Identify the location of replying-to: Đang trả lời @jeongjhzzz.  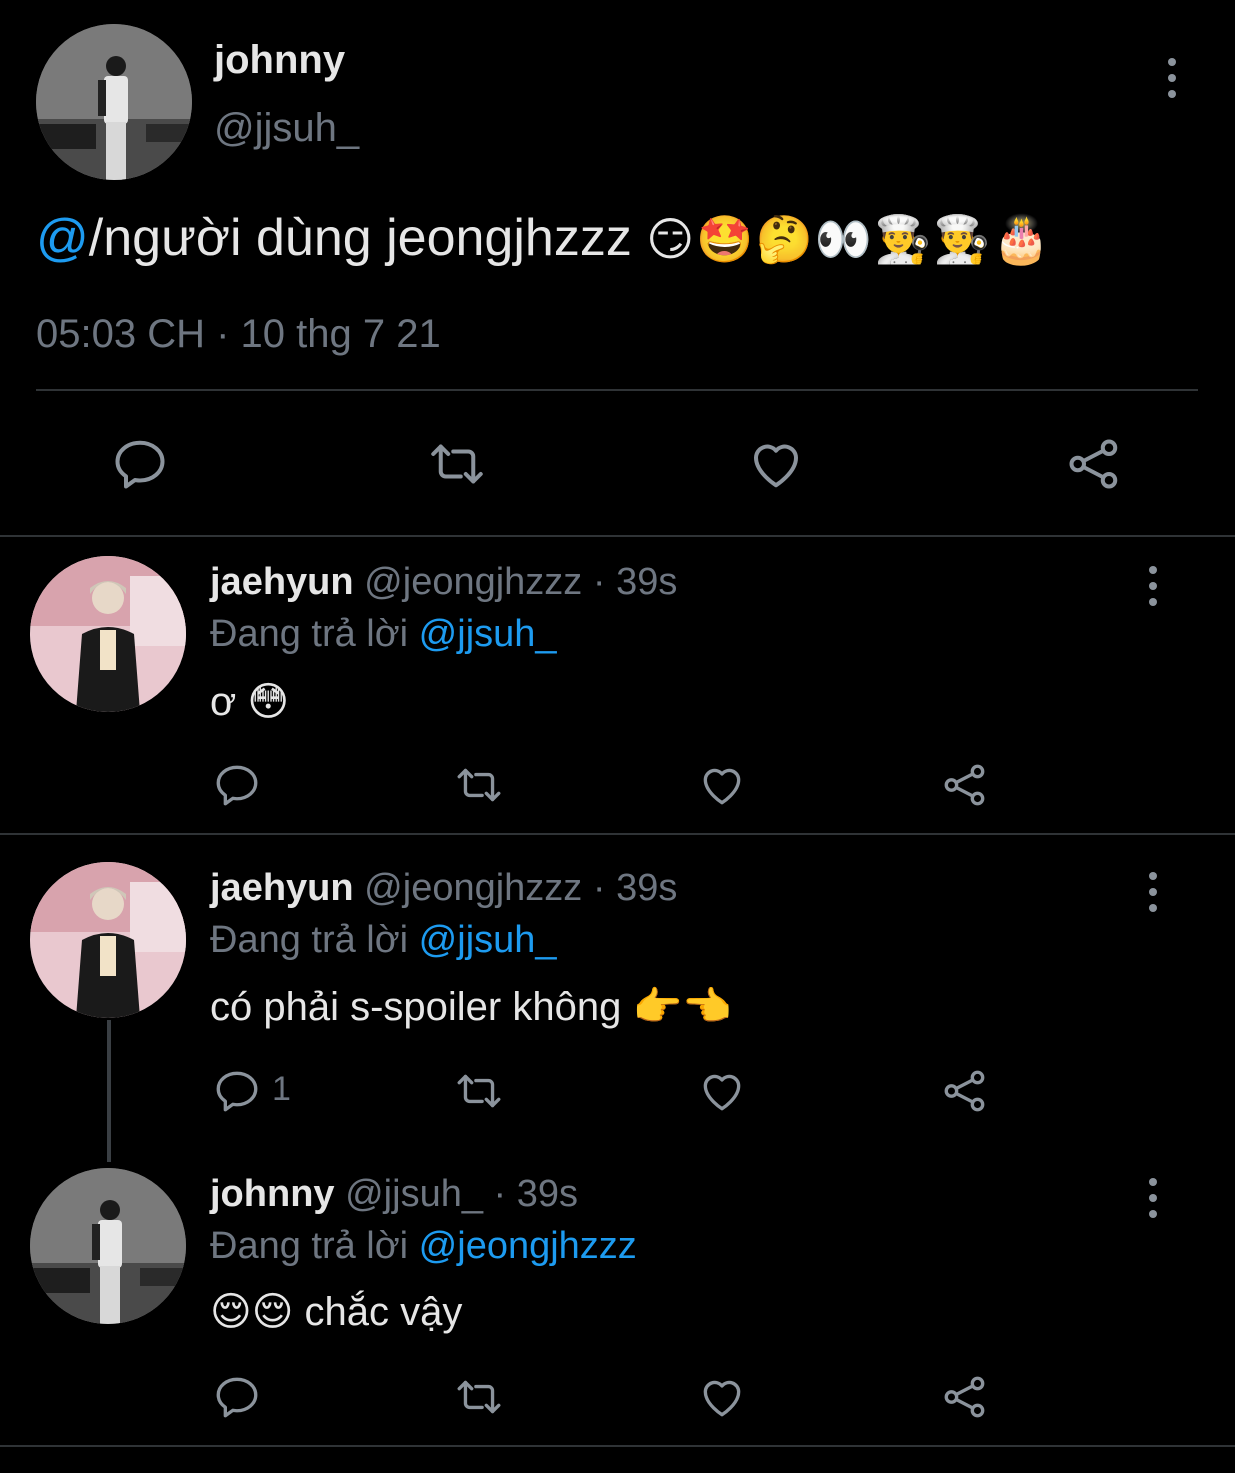
(423, 1246).